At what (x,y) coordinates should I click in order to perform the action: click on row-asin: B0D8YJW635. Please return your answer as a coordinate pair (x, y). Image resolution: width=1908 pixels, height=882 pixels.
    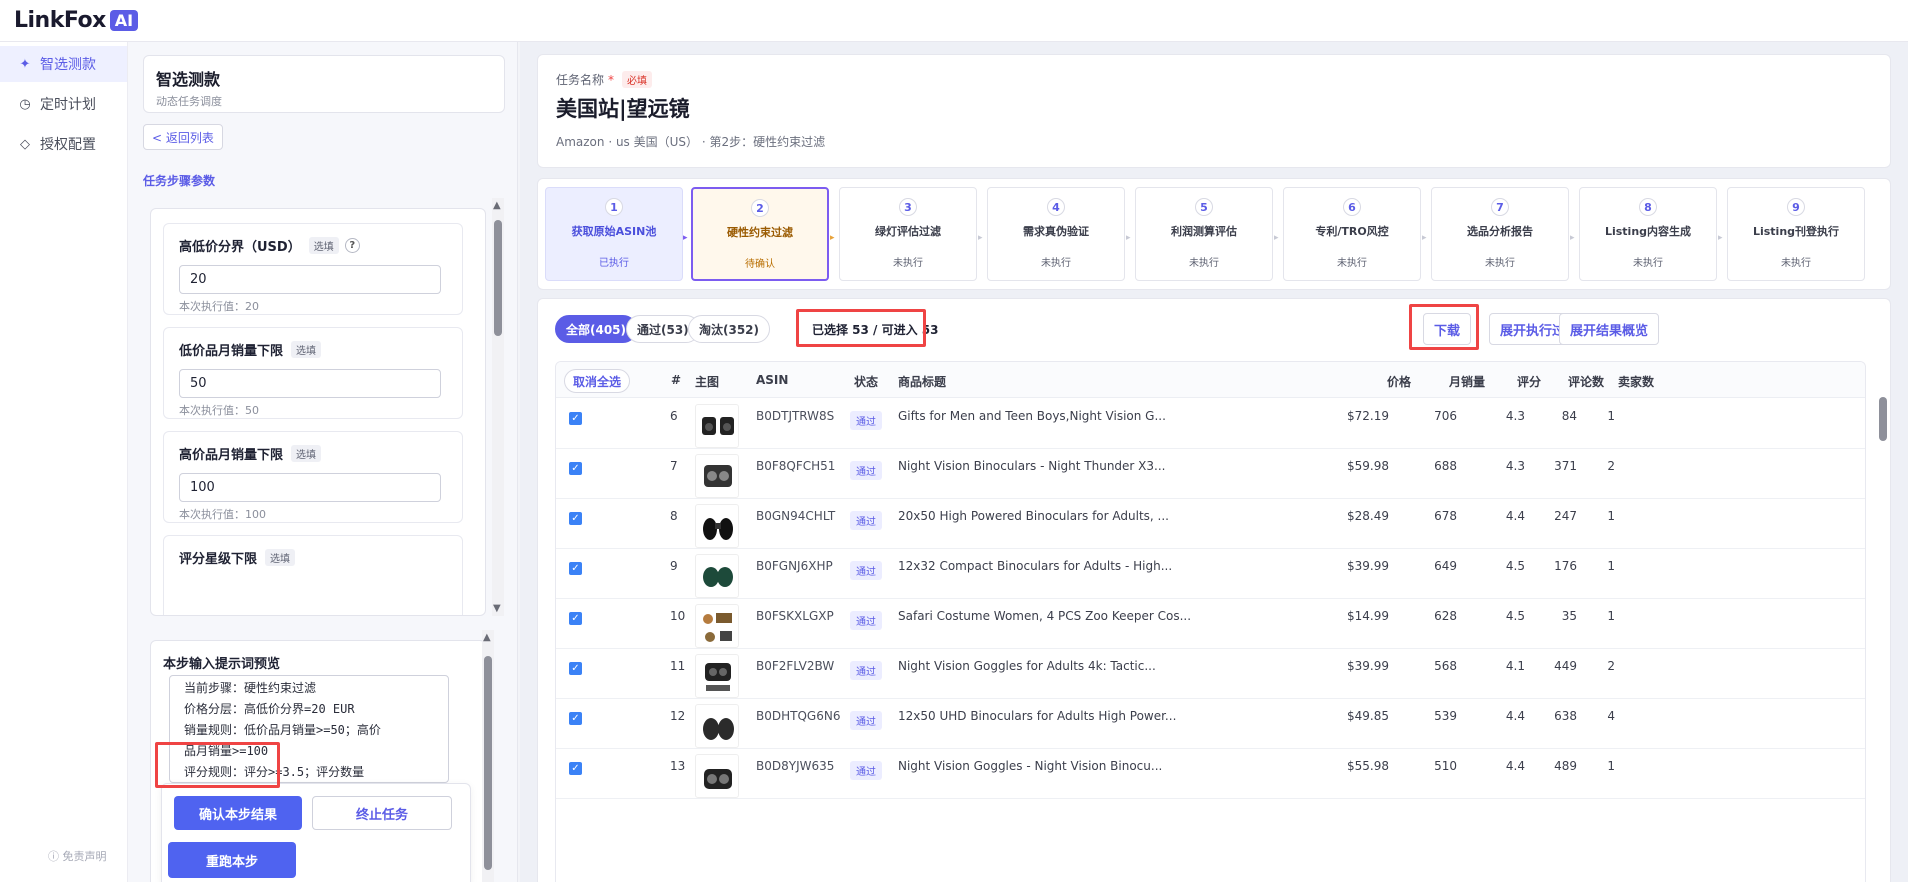
    Looking at the image, I should click on (795, 766).